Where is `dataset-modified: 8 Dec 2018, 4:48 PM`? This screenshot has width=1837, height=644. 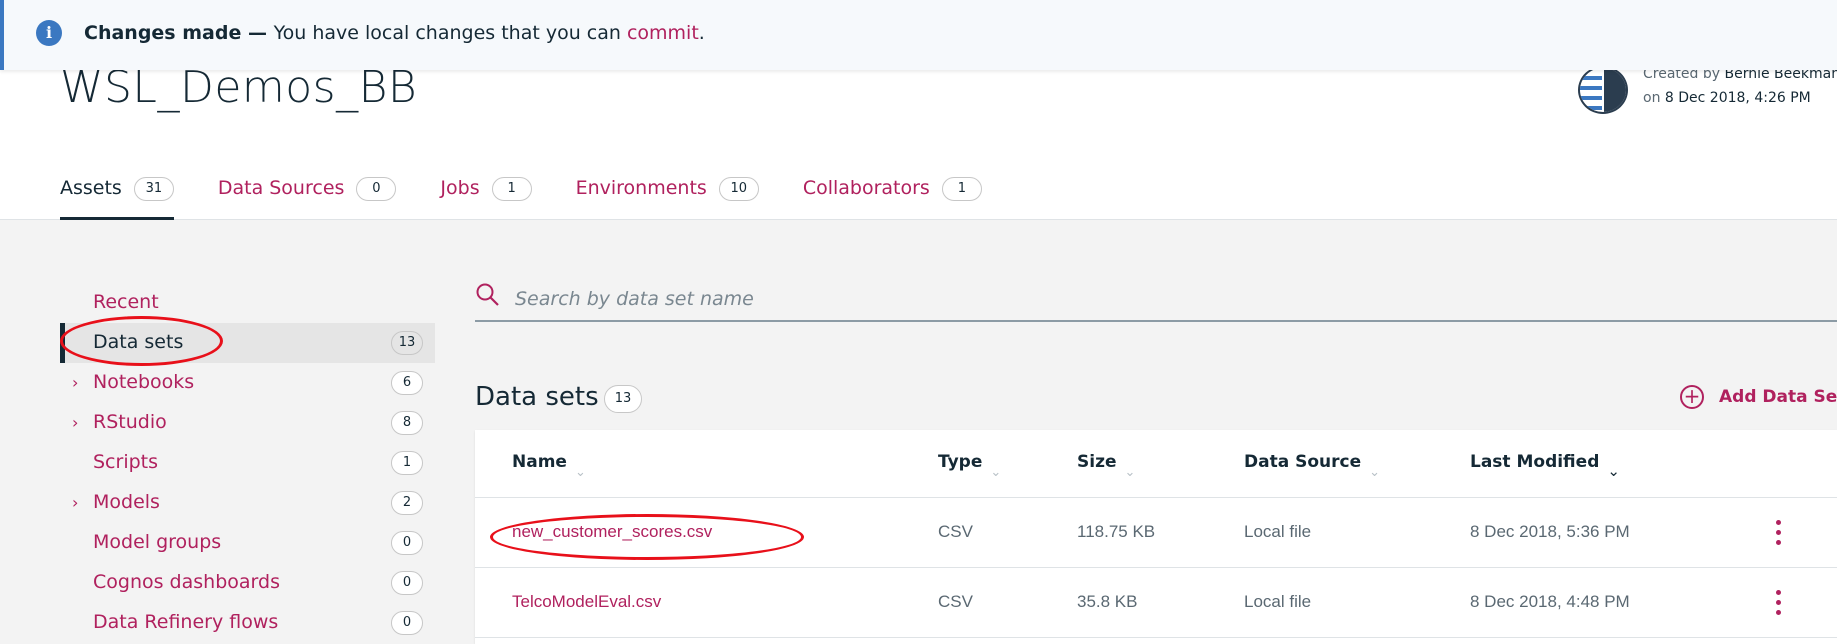
dataset-modified: 8 Dec 2018, 4:48 PM is located at coordinates (1550, 601).